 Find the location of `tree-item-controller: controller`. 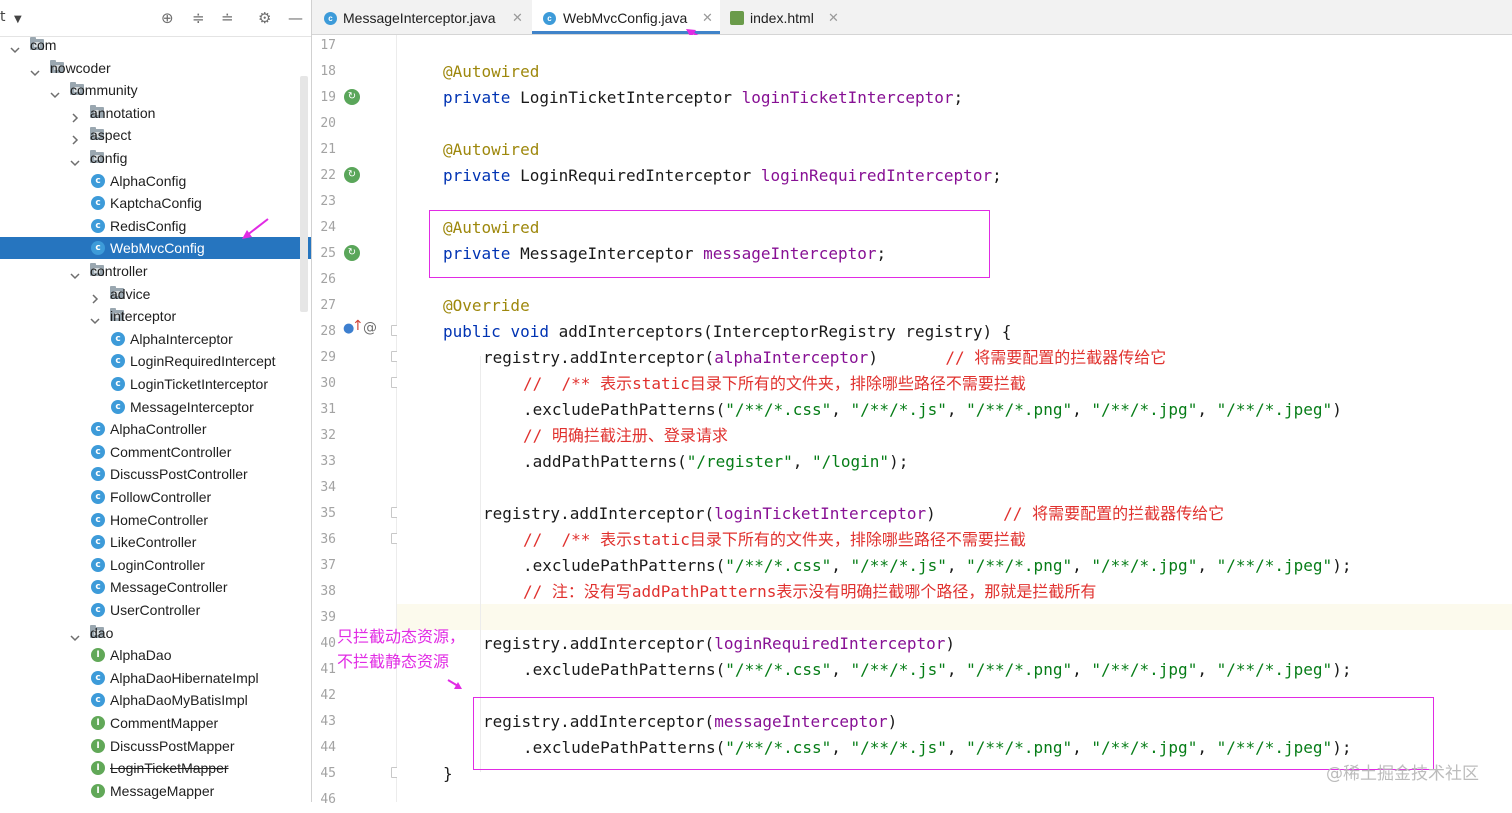

tree-item-controller: controller is located at coordinates (155, 271).